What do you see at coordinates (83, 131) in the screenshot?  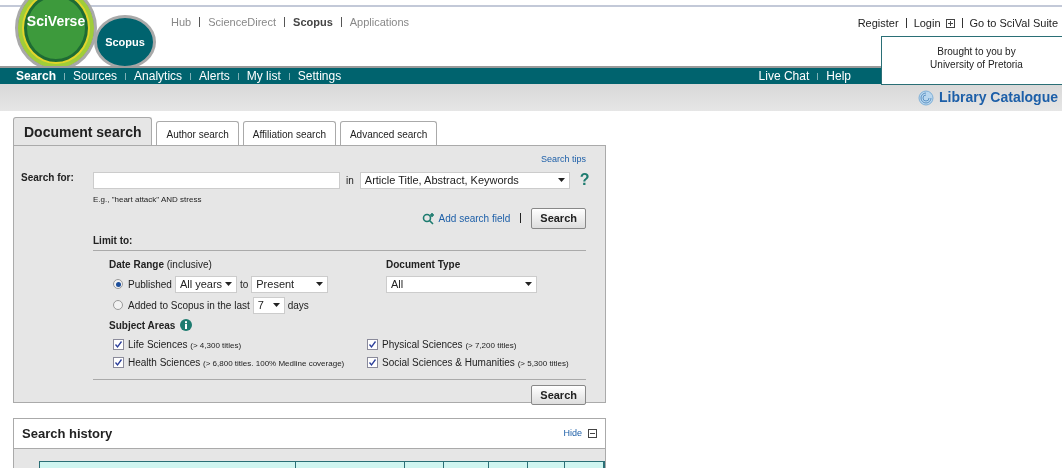 I see `tab: Document search` at bounding box center [83, 131].